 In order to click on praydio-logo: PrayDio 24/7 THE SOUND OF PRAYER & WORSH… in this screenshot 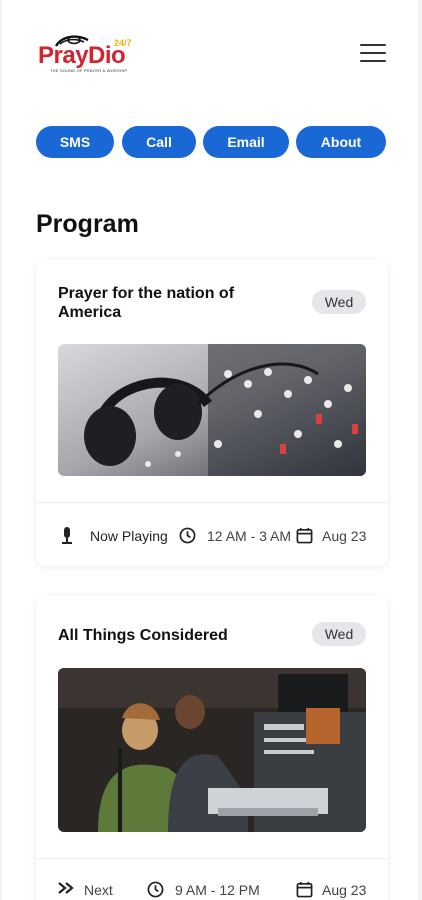, I will do `click(84, 56)`.